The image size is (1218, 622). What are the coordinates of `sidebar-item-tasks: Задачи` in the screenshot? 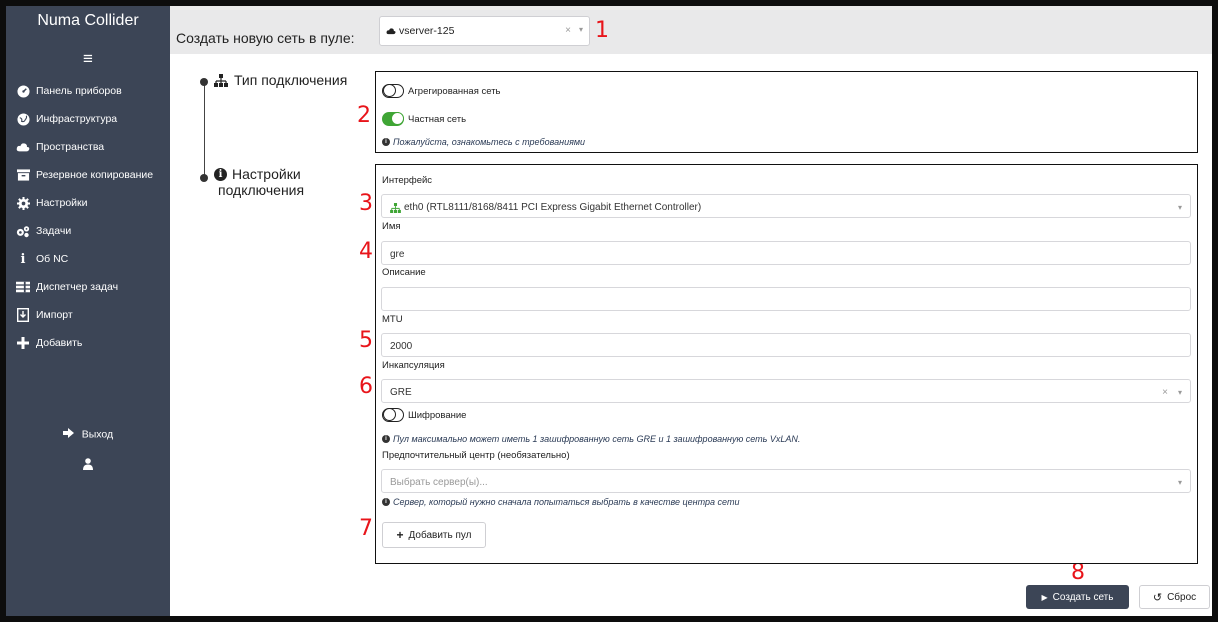 It's located at (88, 231).